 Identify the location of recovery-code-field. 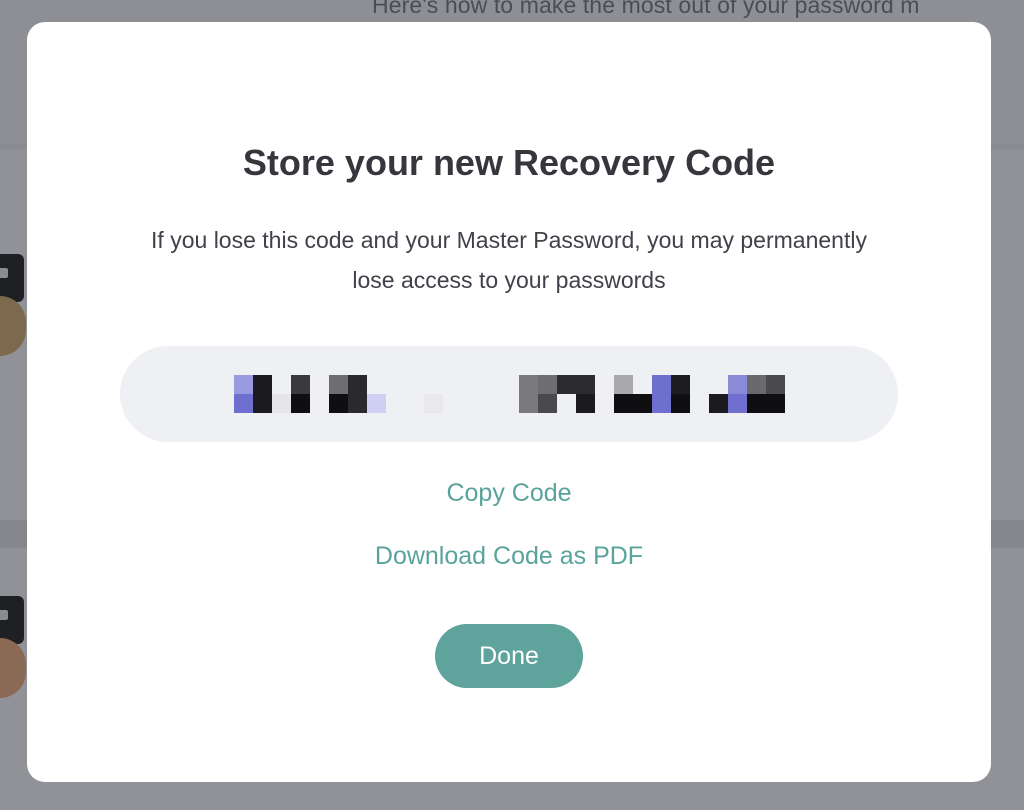
(509, 394).